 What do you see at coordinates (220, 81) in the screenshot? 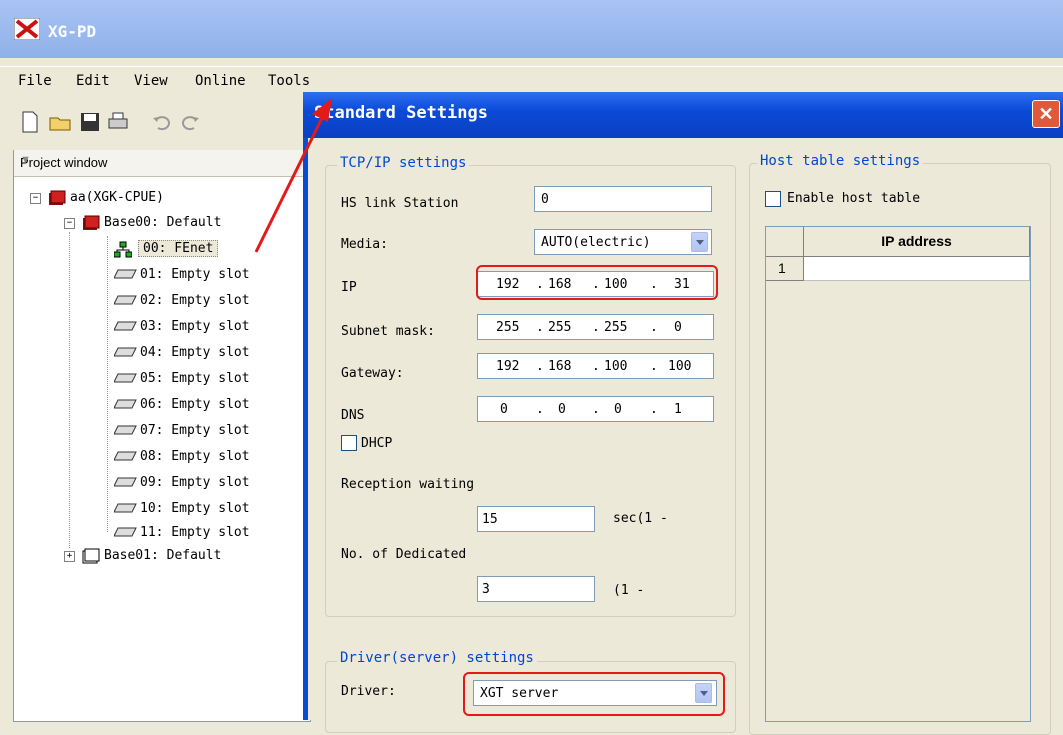
I see `menu-online: Online` at bounding box center [220, 81].